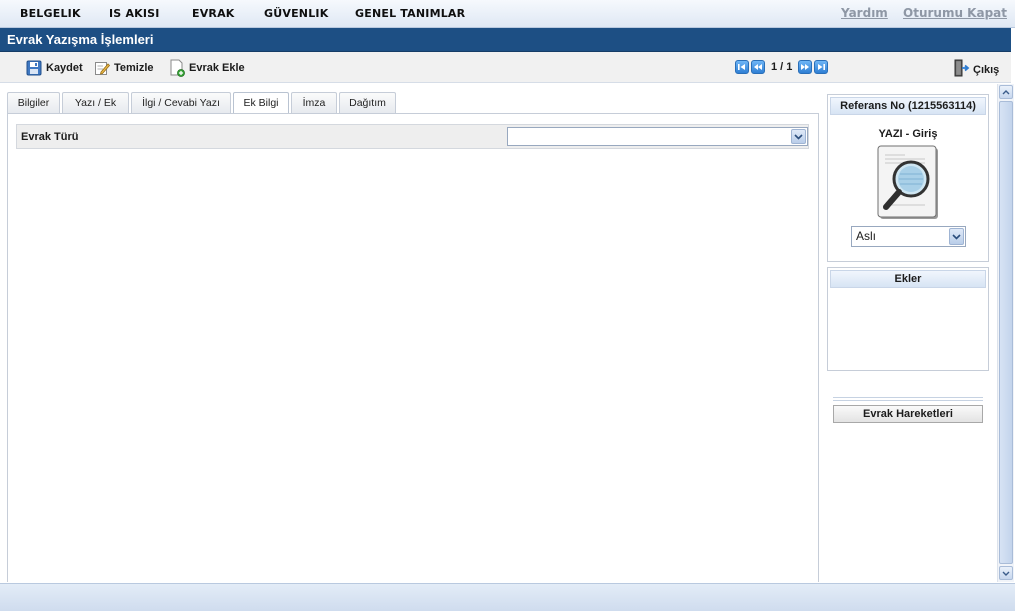 This screenshot has height=611, width=1015. I want to click on page-title-bar: Evrak Yazışma İşlemleri, so click(505, 40).